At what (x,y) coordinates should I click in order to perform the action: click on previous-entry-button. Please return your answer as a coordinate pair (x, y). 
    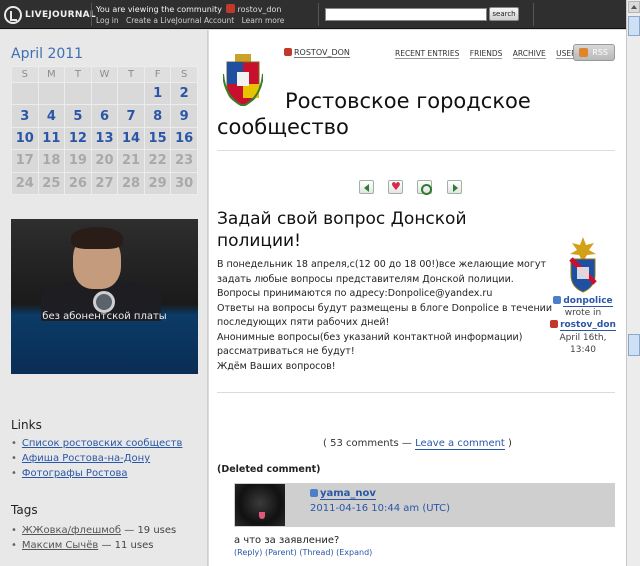
    Looking at the image, I should click on (366, 187).